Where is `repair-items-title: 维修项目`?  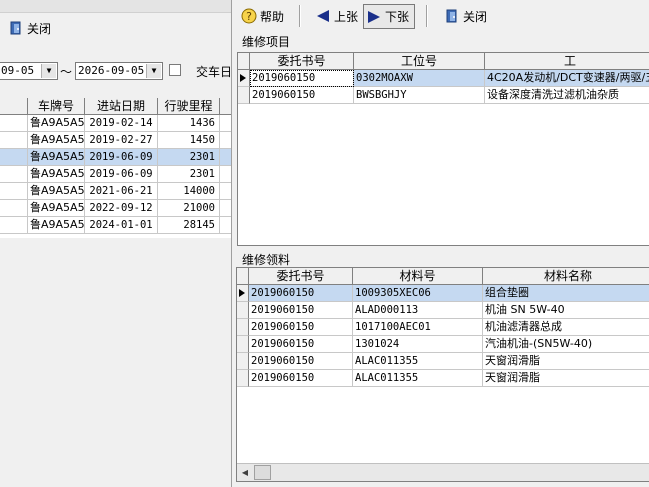 repair-items-title: 维修项目 is located at coordinates (266, 42).